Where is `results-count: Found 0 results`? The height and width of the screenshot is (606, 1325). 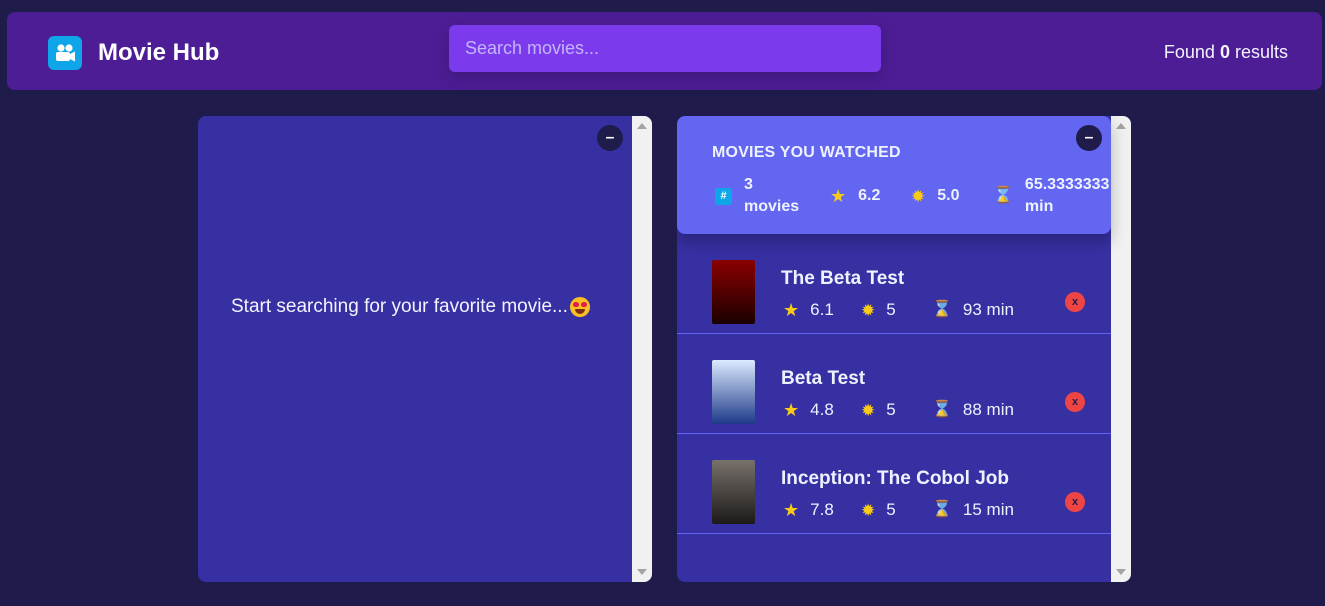 results-count: Found 0 results is located at coordinates (1225, 52).